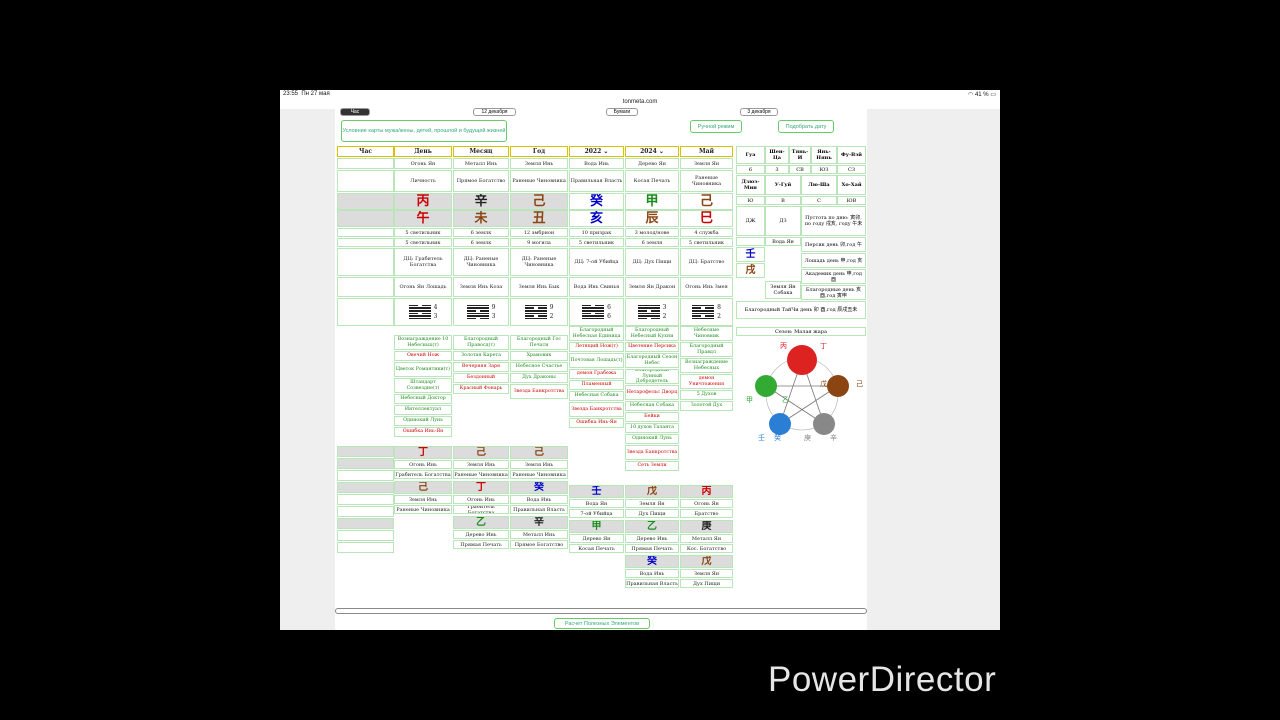 The height and width of the screenshot is (720, 1280). I want to click on gua-value-2: СВ, so click(800, 169).